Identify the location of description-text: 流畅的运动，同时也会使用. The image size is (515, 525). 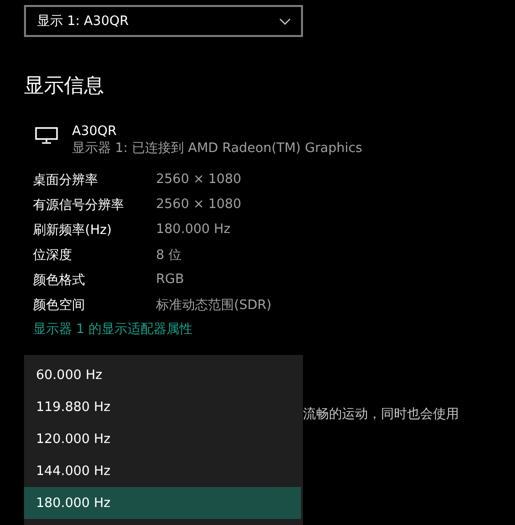
(381, 414).